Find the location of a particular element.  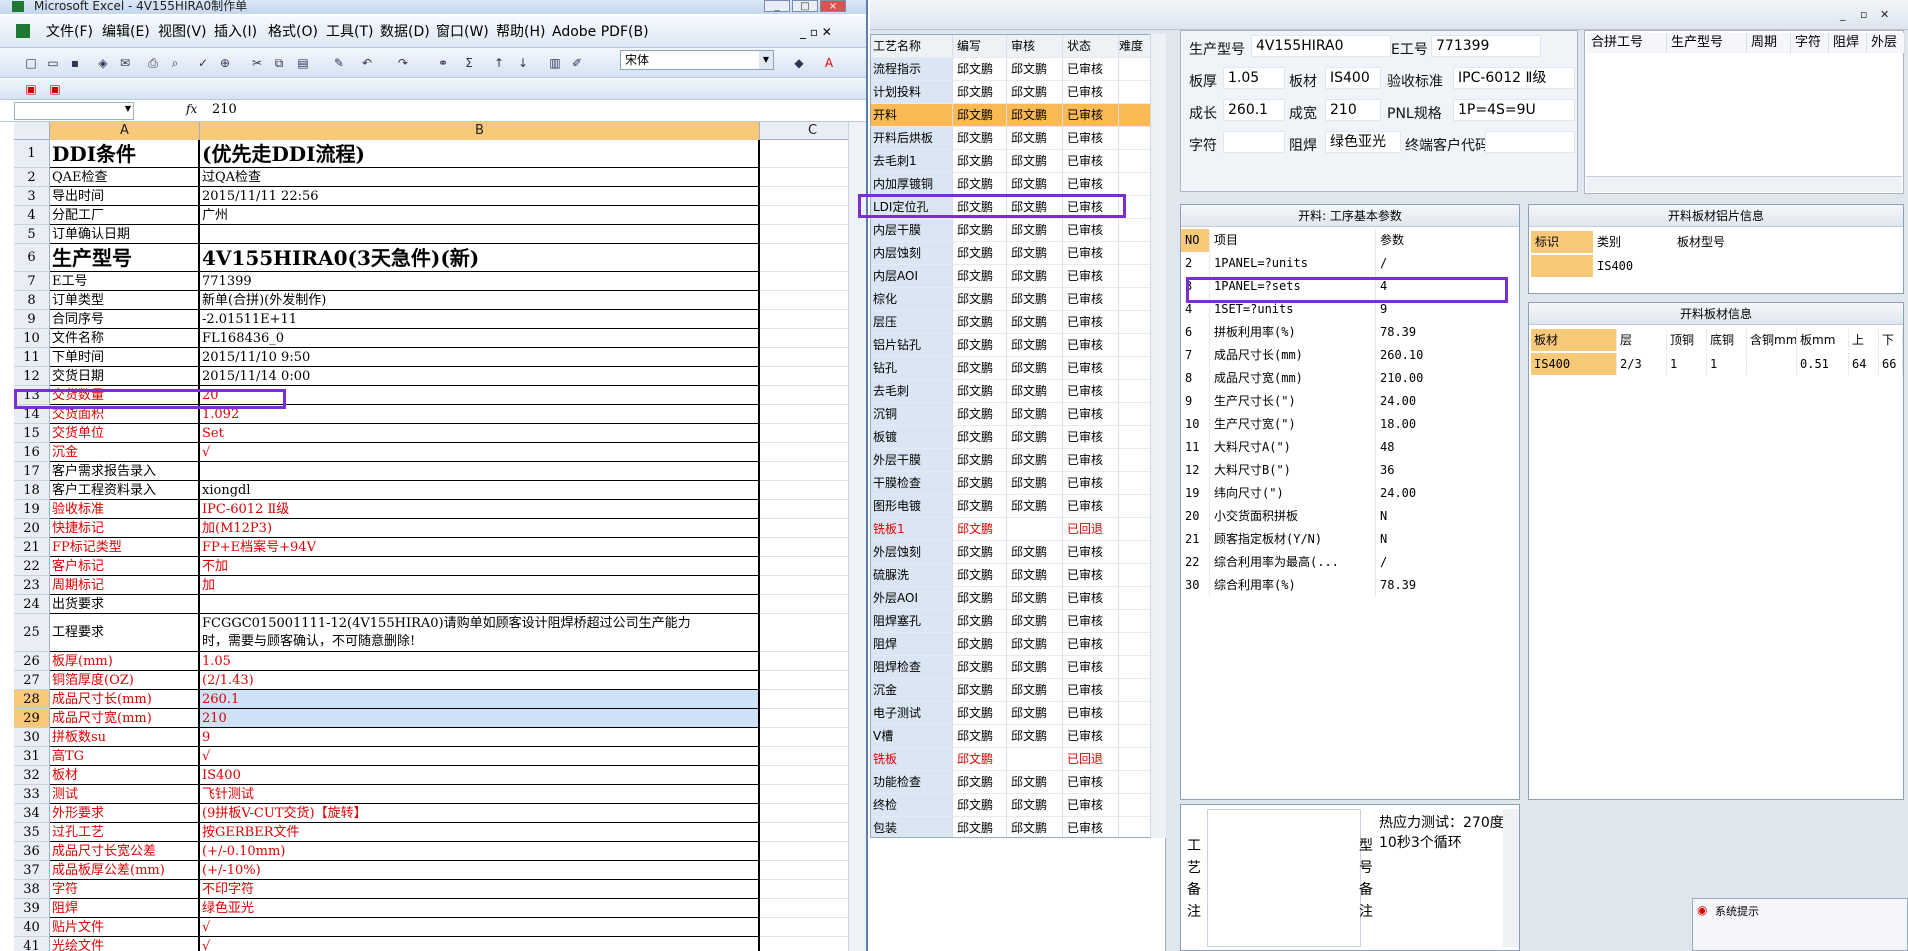

fx-icon: fx is located at coordinates (191, 109).